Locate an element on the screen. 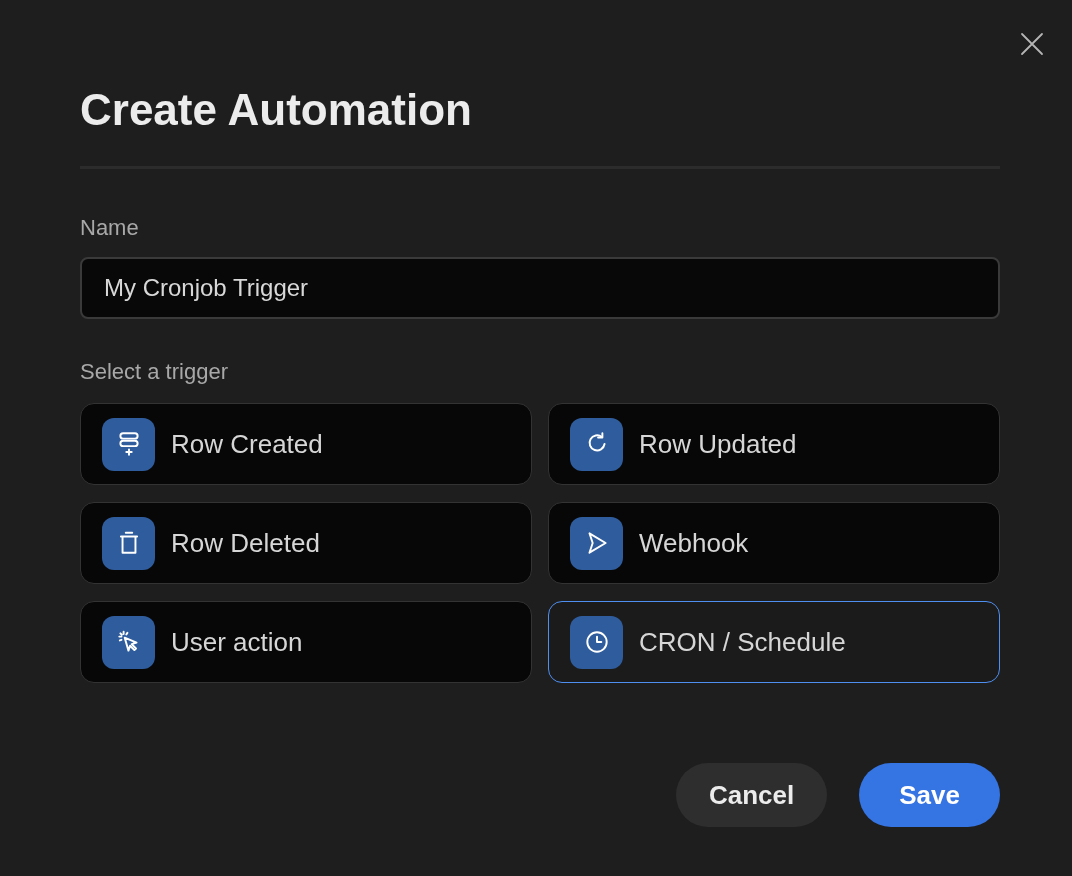  trigger-option: Row Created is located at coordinates (306, 444).